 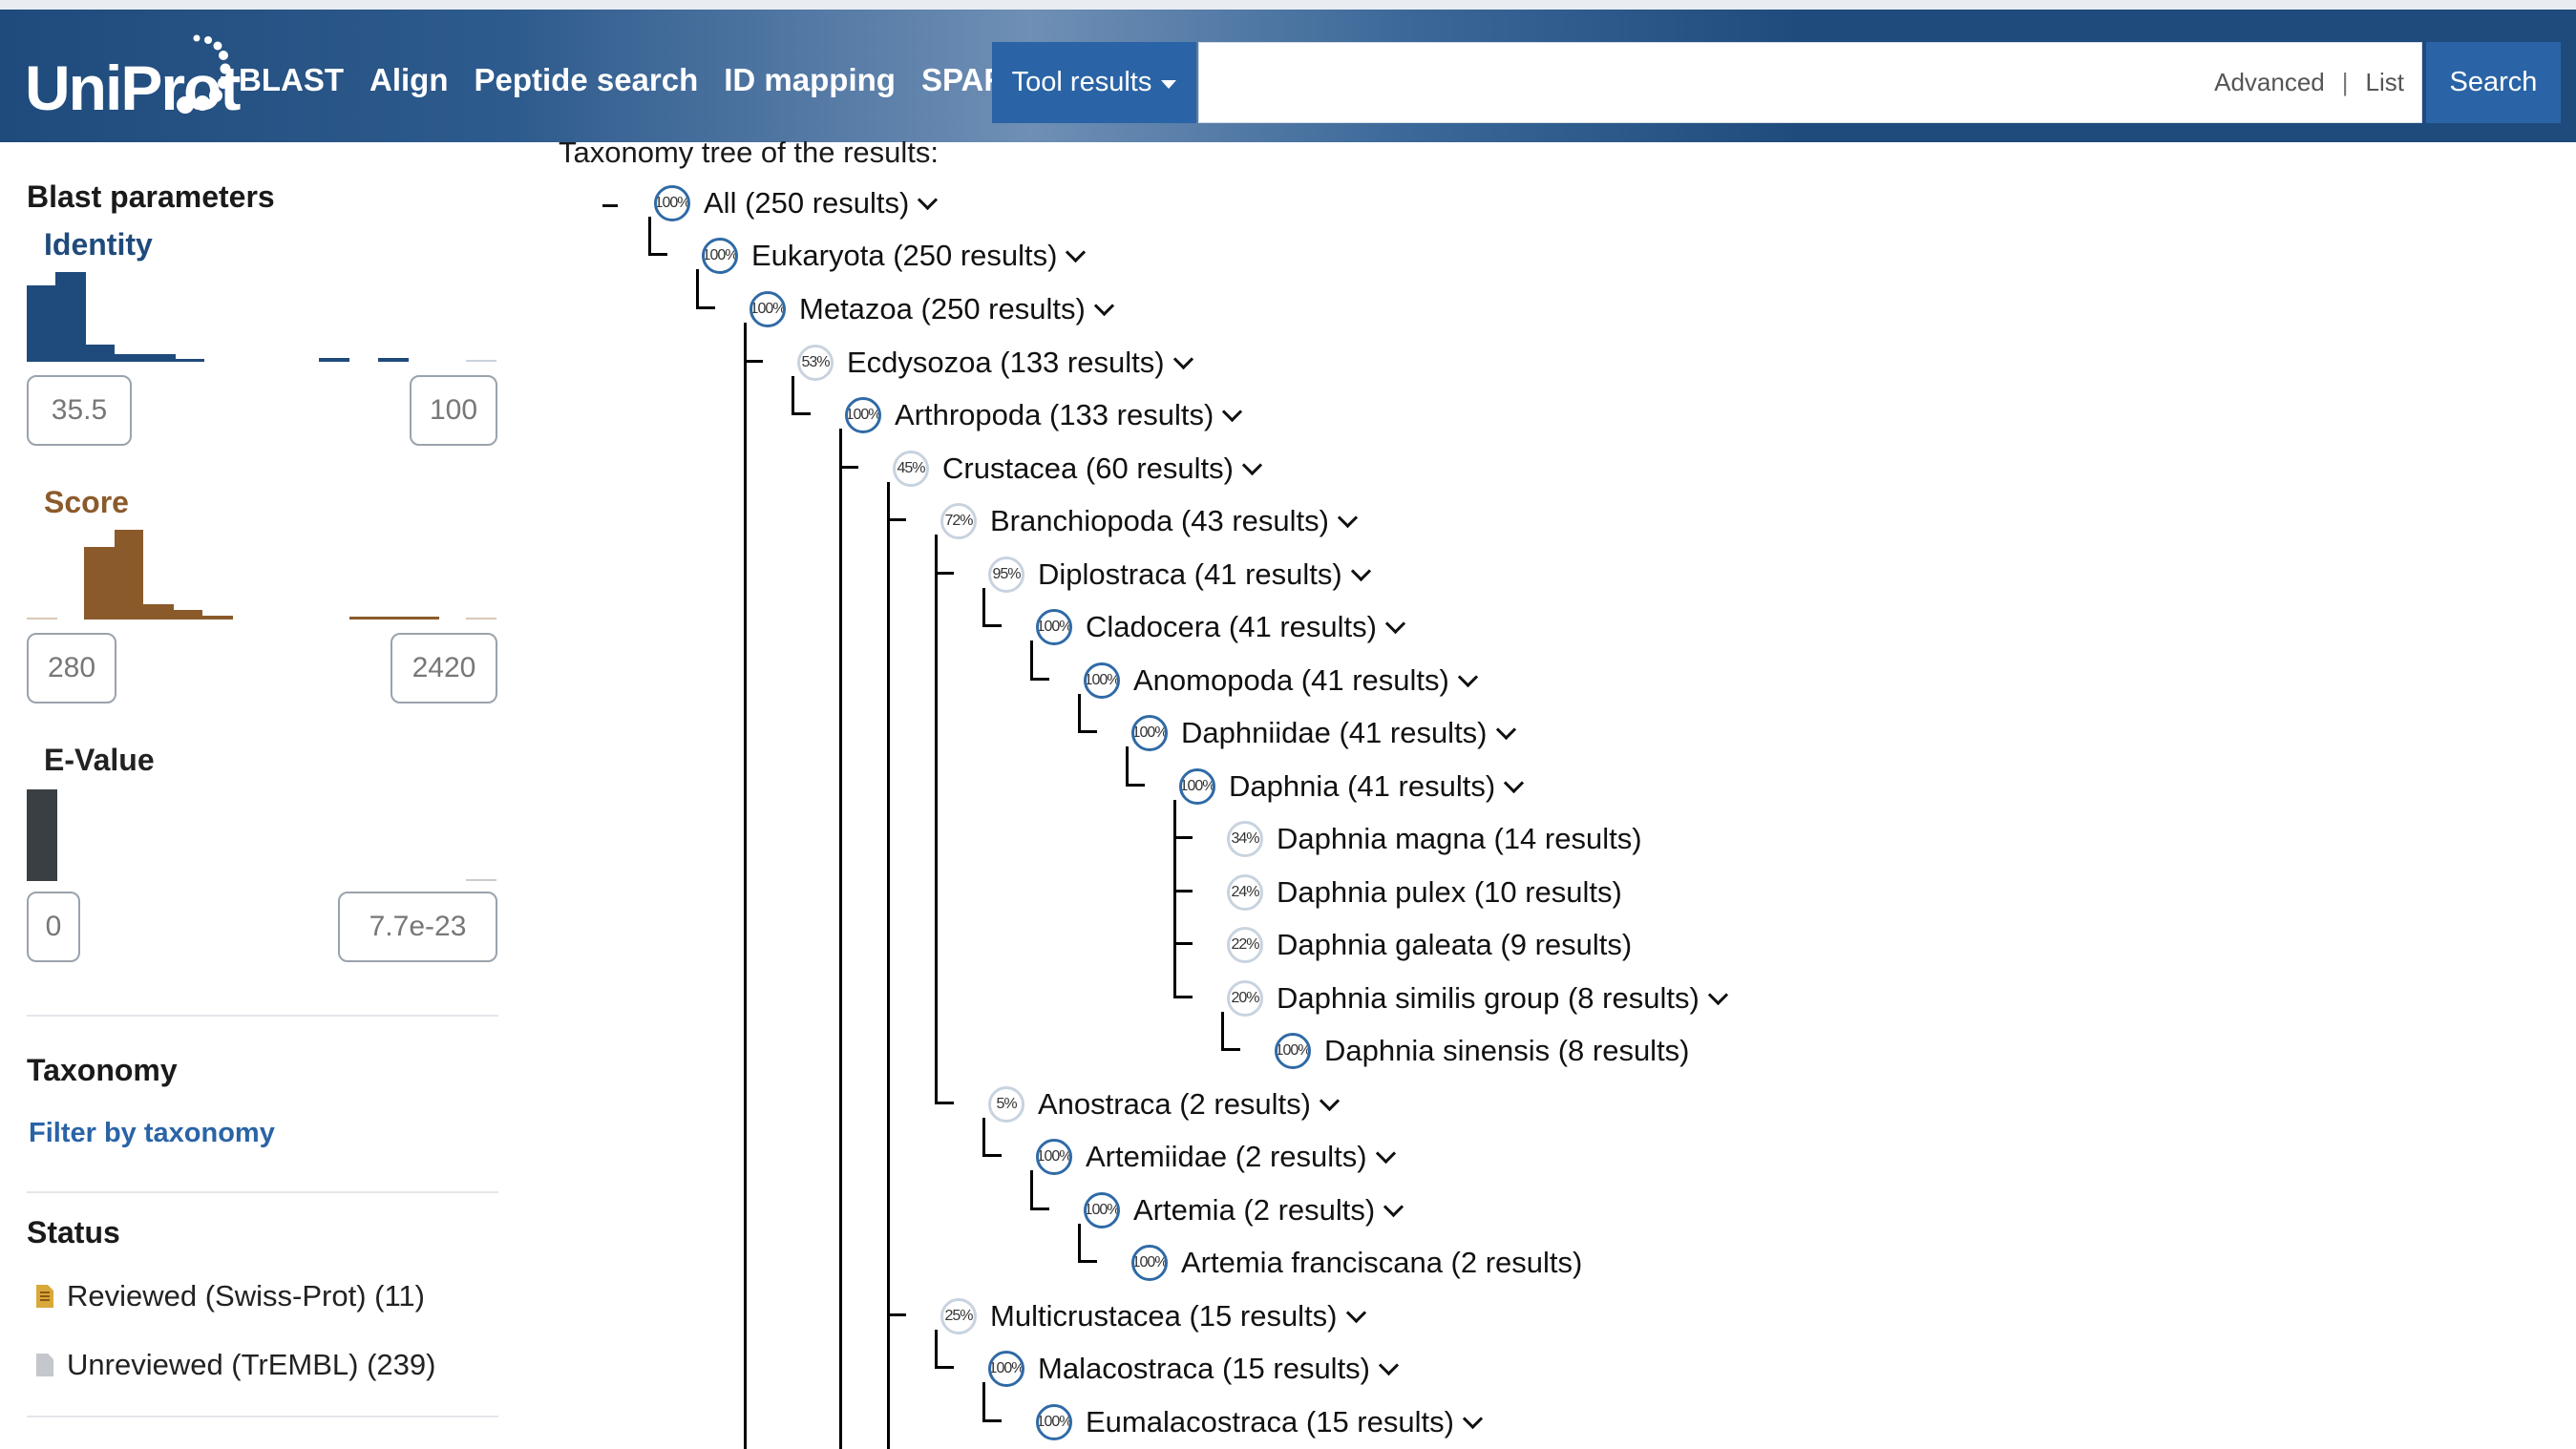 I want to click on score-label: Score, so click(x=86, y=502).